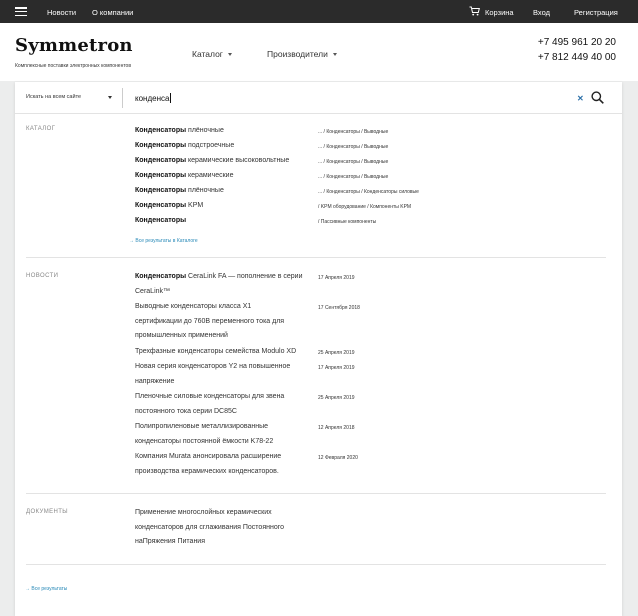 The width and height of the screenshot is (638, 616). What do you see at coordinates (184, 146) in the screenshot?
I see `list-item: Конденсаторы подстроечные` at bounding box center [184, 146].